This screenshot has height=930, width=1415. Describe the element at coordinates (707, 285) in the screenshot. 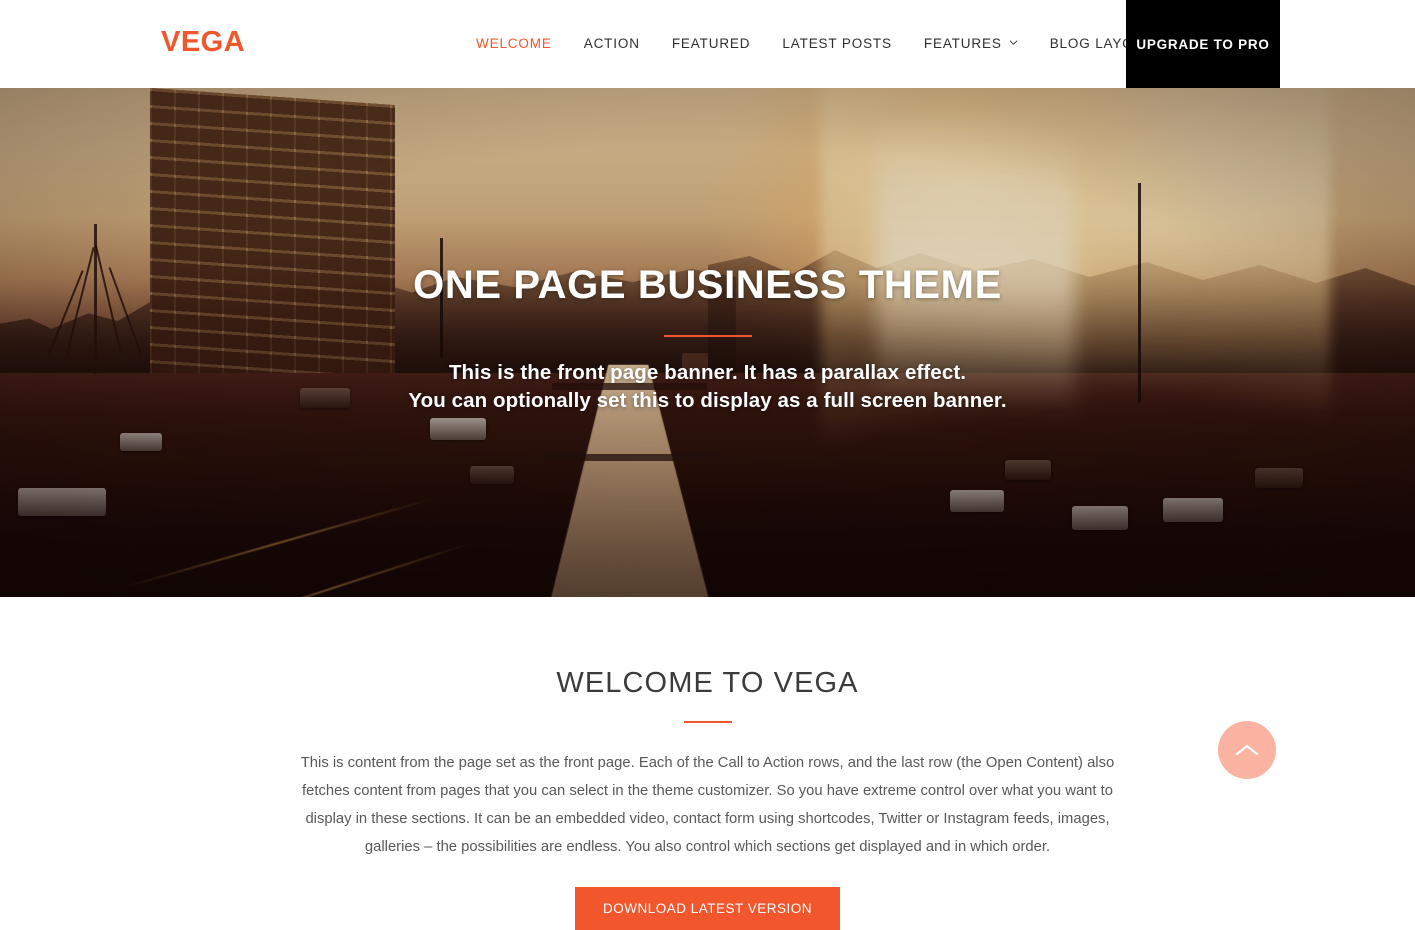

I see `hero-title: ONE PAGE BUSINESS THEME` at that location.